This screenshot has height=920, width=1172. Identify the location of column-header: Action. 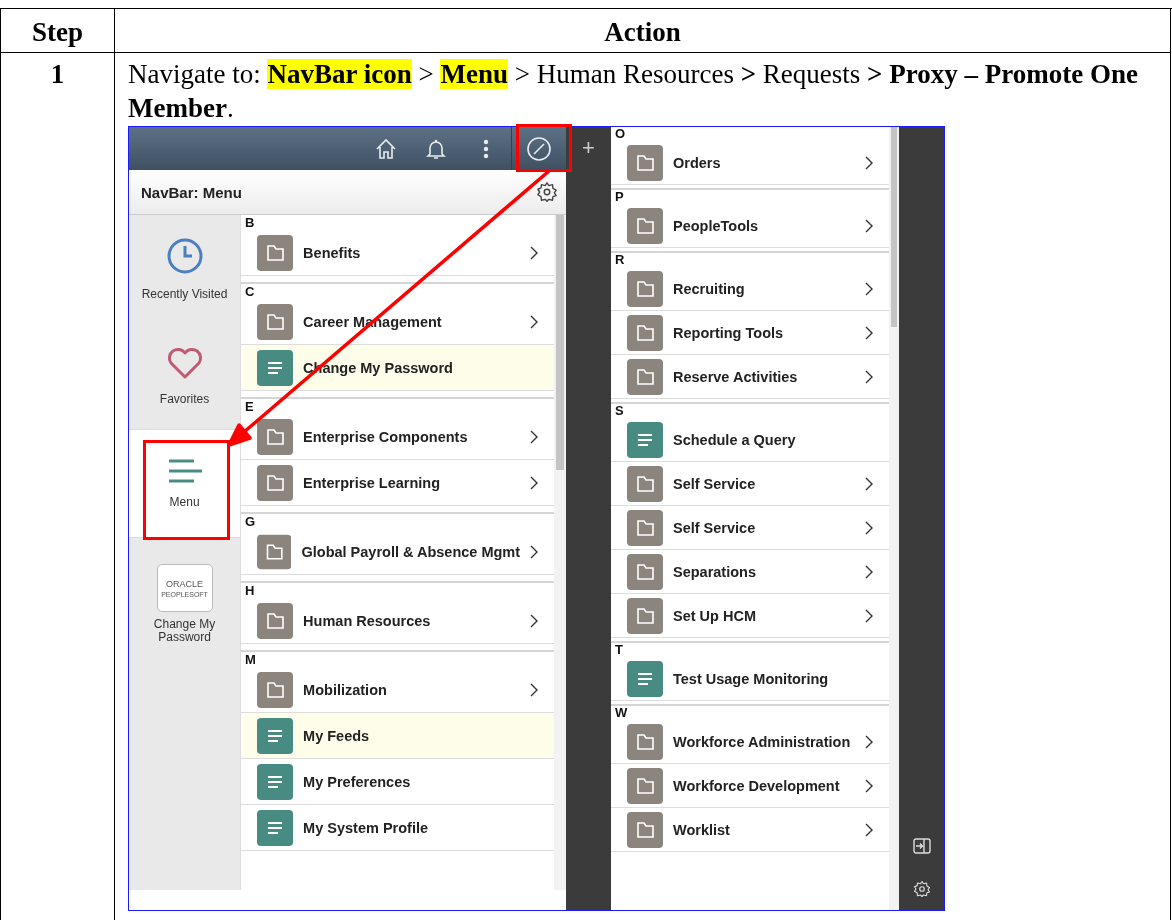
(643, 31).